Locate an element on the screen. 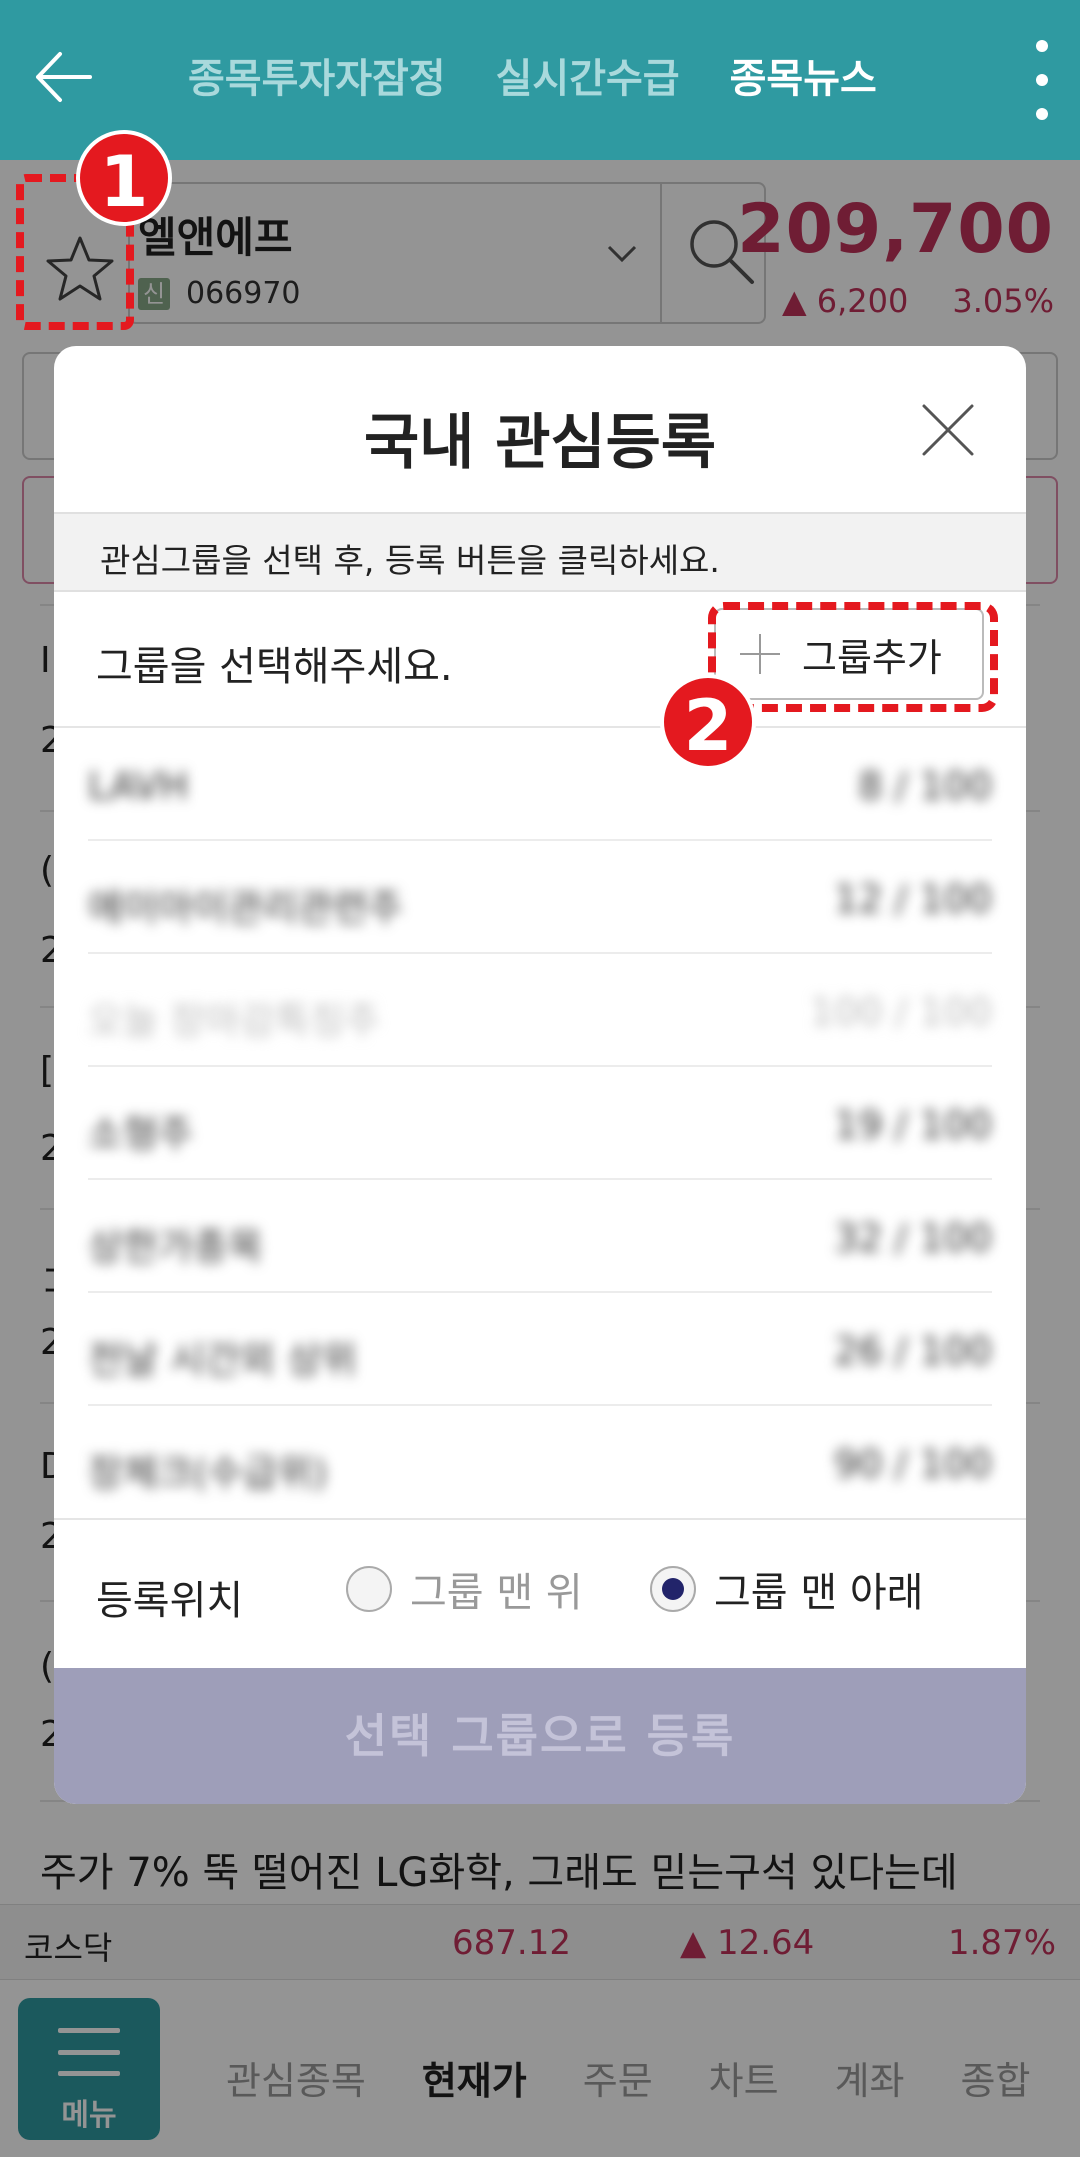 This screenshot has width=1080, height=2157. group-item: 전날 시간외 상위 26 / 100 is located at coordinates (540, 1349).